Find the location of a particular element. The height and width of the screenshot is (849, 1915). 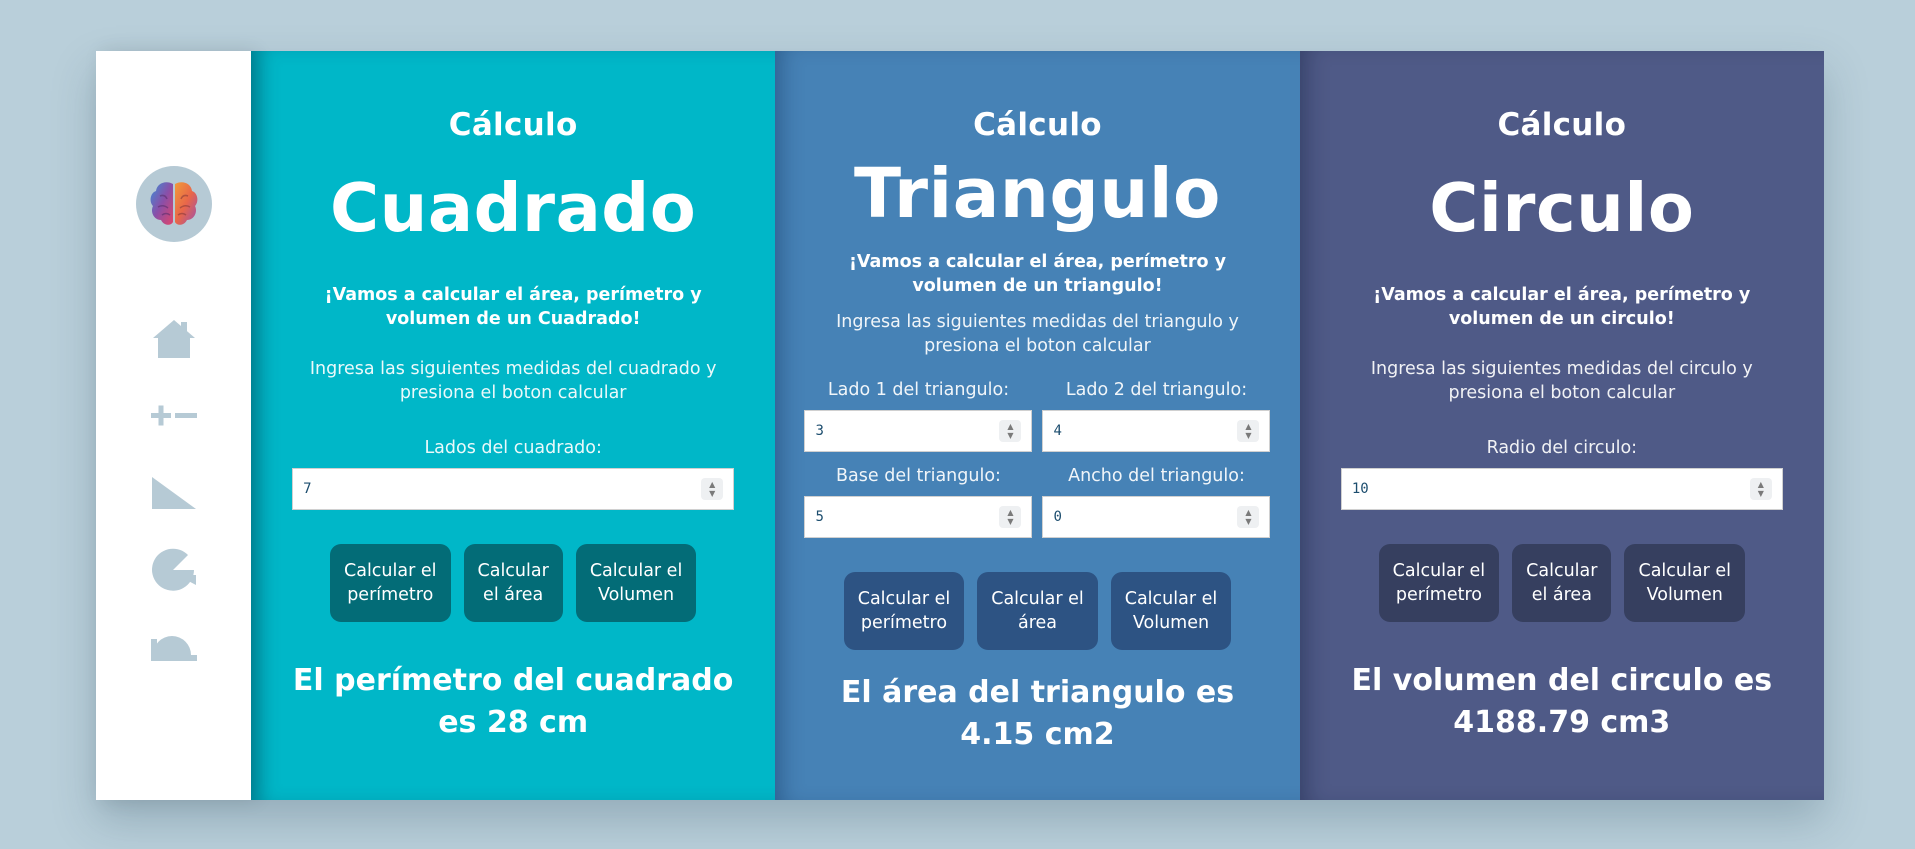

circle-area-button: Calcular el área is located at coordinates (1562, 583).